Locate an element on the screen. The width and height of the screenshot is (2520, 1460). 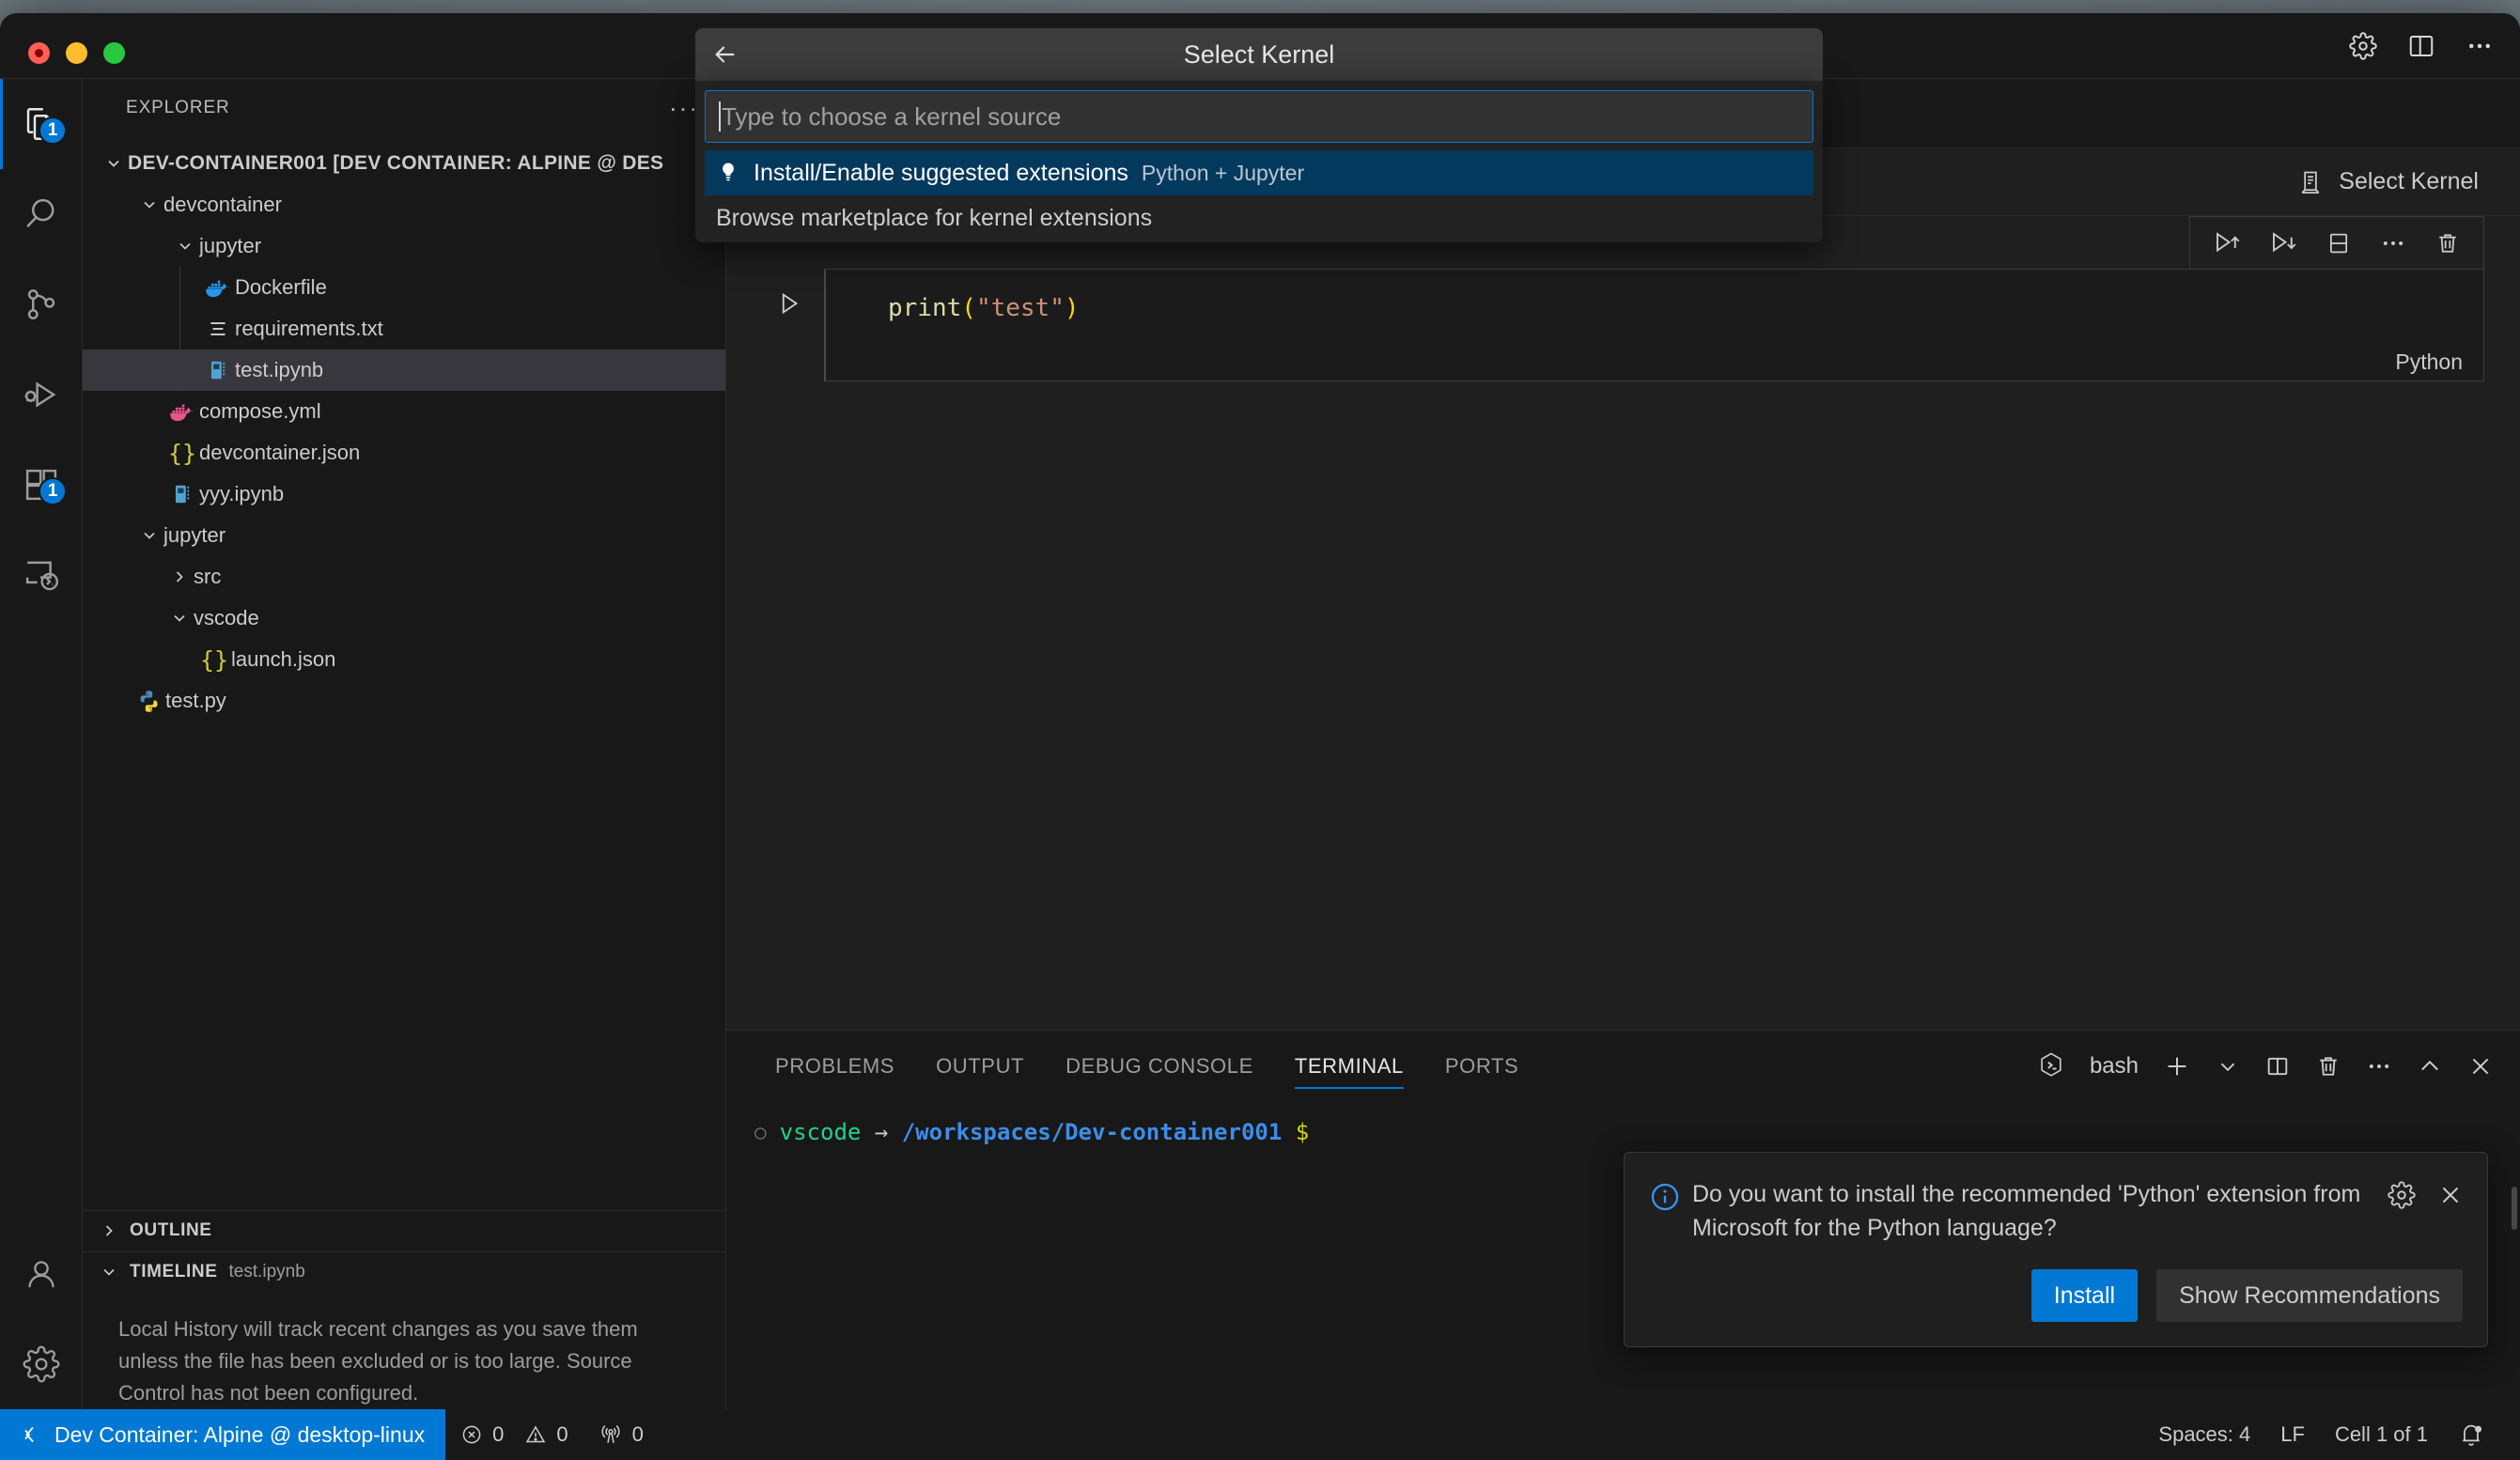
quick-pick-item-browse-marketplace: Browse marketplace for kernel extensions is located at coordinates (1259, 218).